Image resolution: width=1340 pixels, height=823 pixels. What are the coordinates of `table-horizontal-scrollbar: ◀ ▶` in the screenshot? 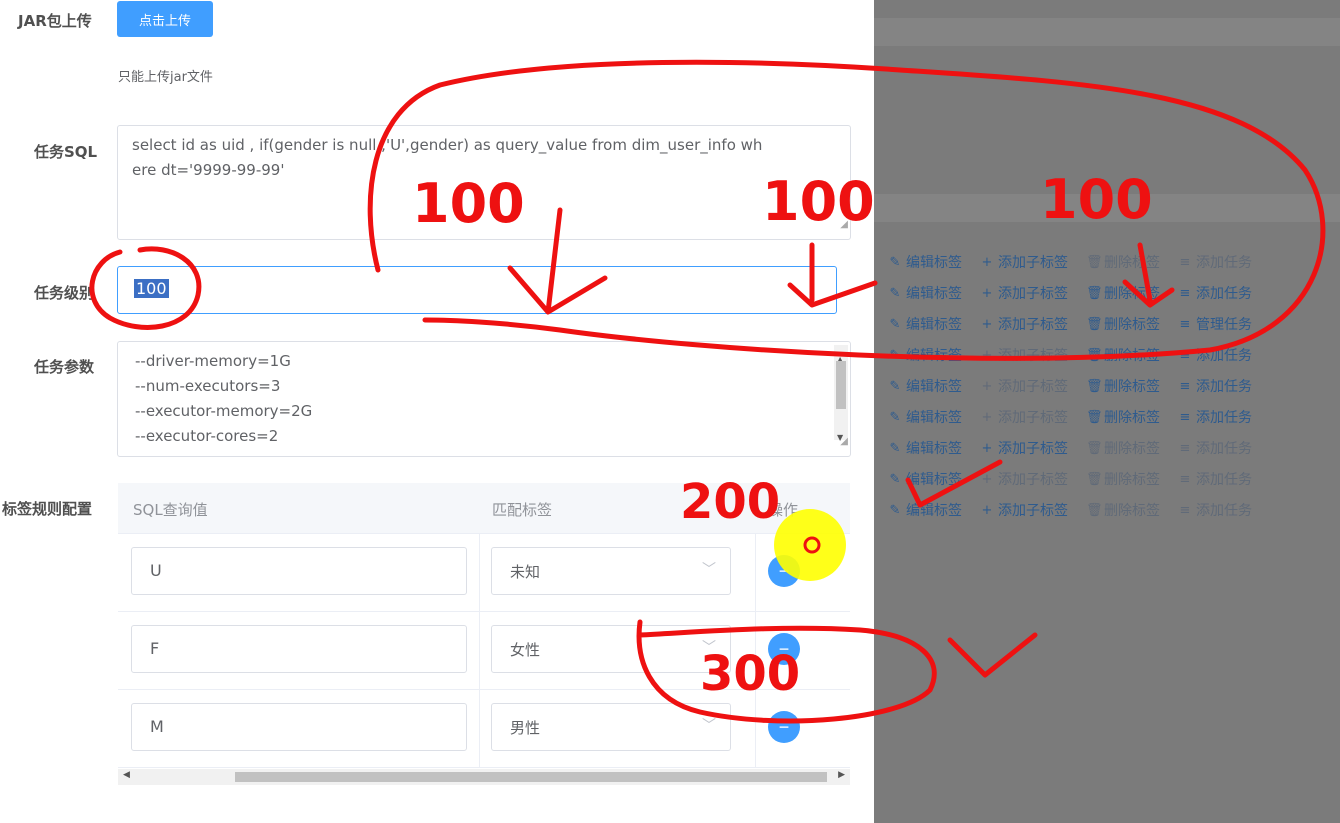 It's located at (484, 777).